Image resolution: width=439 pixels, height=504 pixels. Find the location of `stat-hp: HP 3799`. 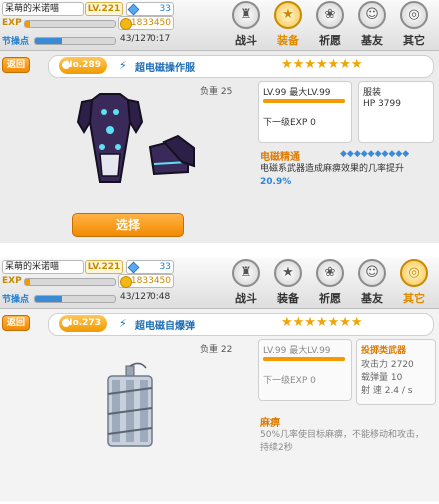

stat-hp: HP 3799 is located at coordinates (382, 104).